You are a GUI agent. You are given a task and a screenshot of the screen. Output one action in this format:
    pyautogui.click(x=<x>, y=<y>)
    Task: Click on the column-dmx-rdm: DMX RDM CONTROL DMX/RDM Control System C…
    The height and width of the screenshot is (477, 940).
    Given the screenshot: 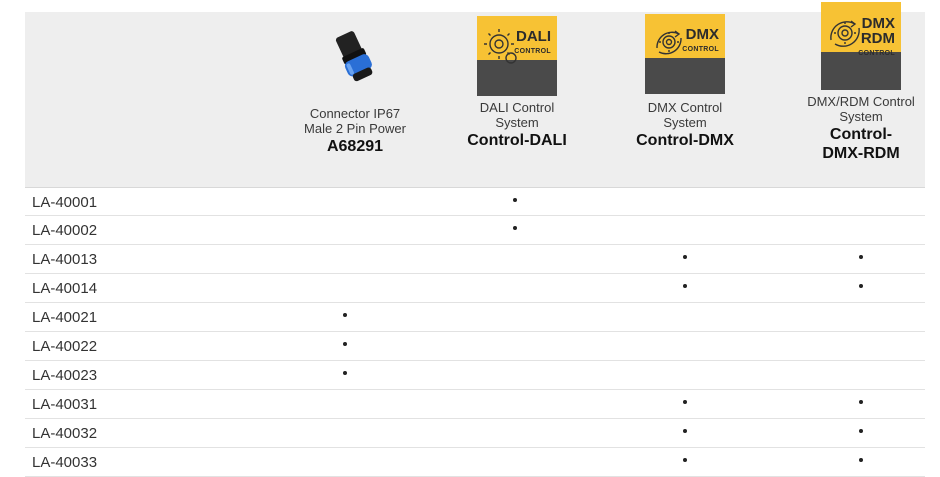 What is the action you would take?
    pyautogui.click(x=861, y=94)
    